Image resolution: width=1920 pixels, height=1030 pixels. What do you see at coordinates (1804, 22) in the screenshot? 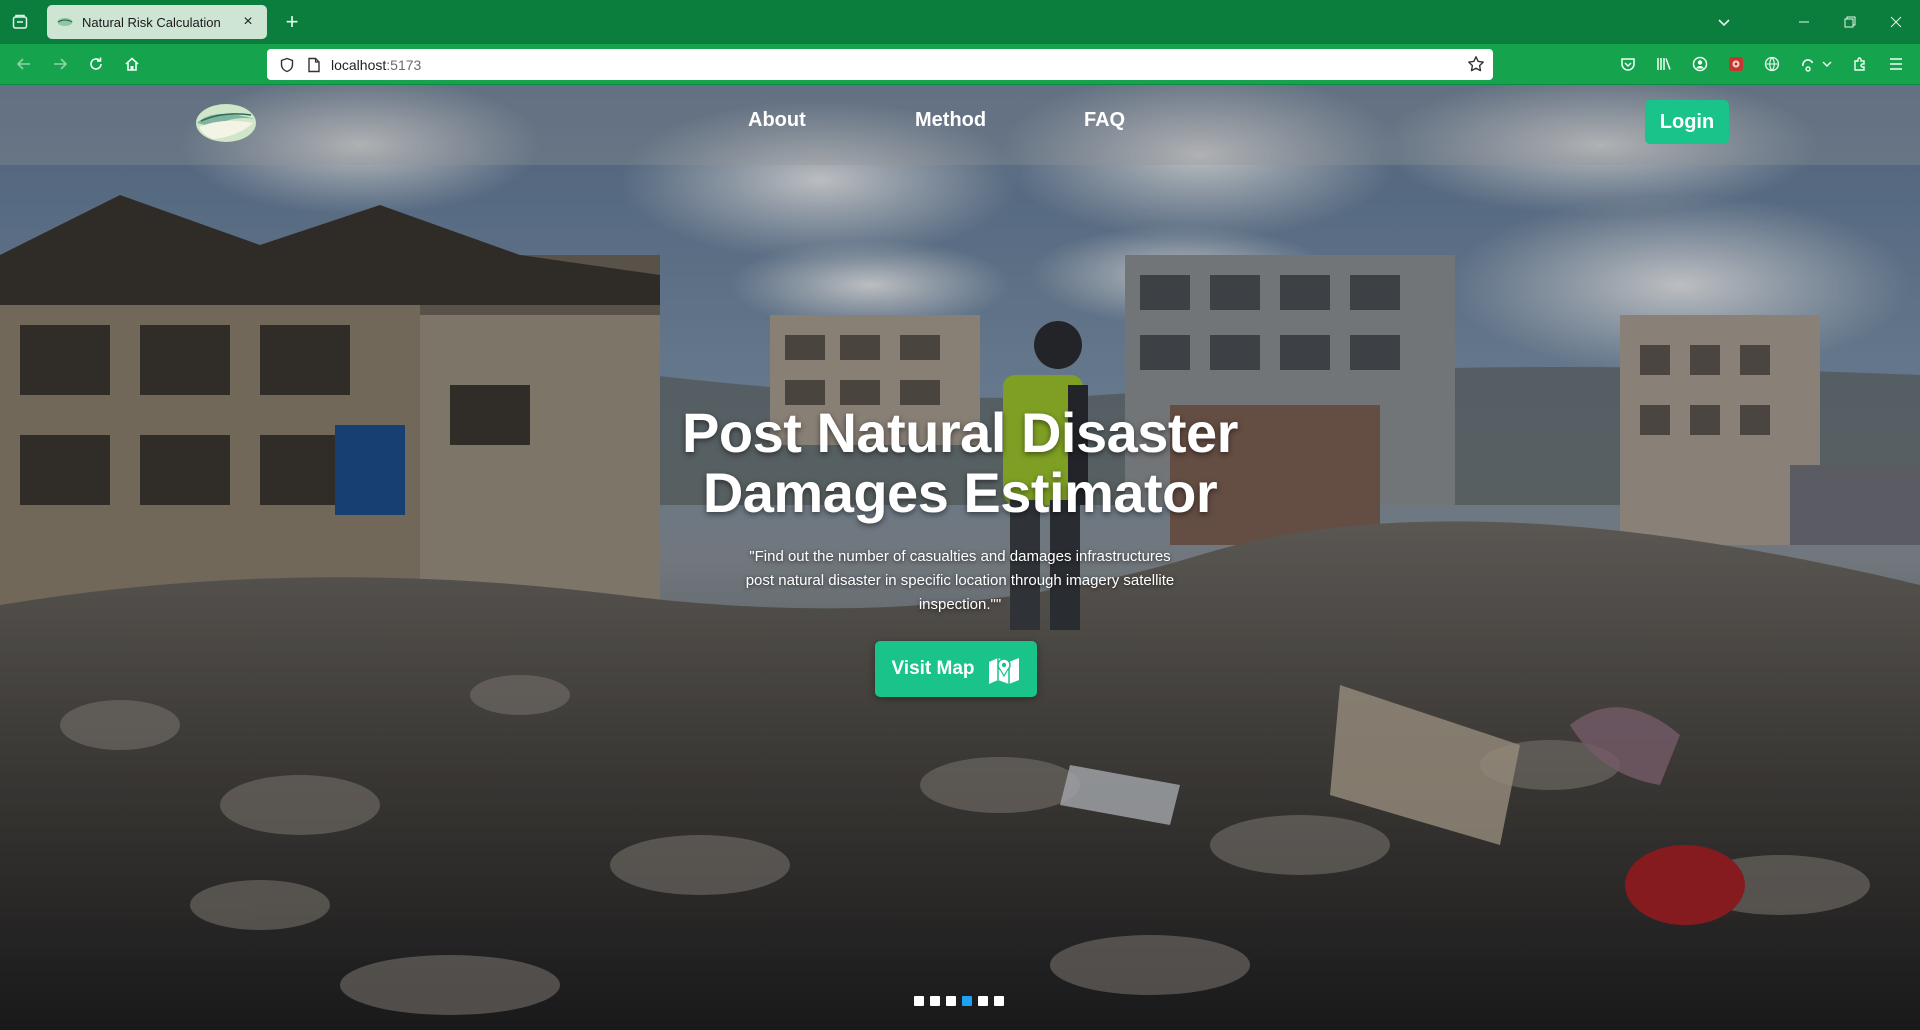
I see `minimize-icon` at bounding box center [1804, 22].